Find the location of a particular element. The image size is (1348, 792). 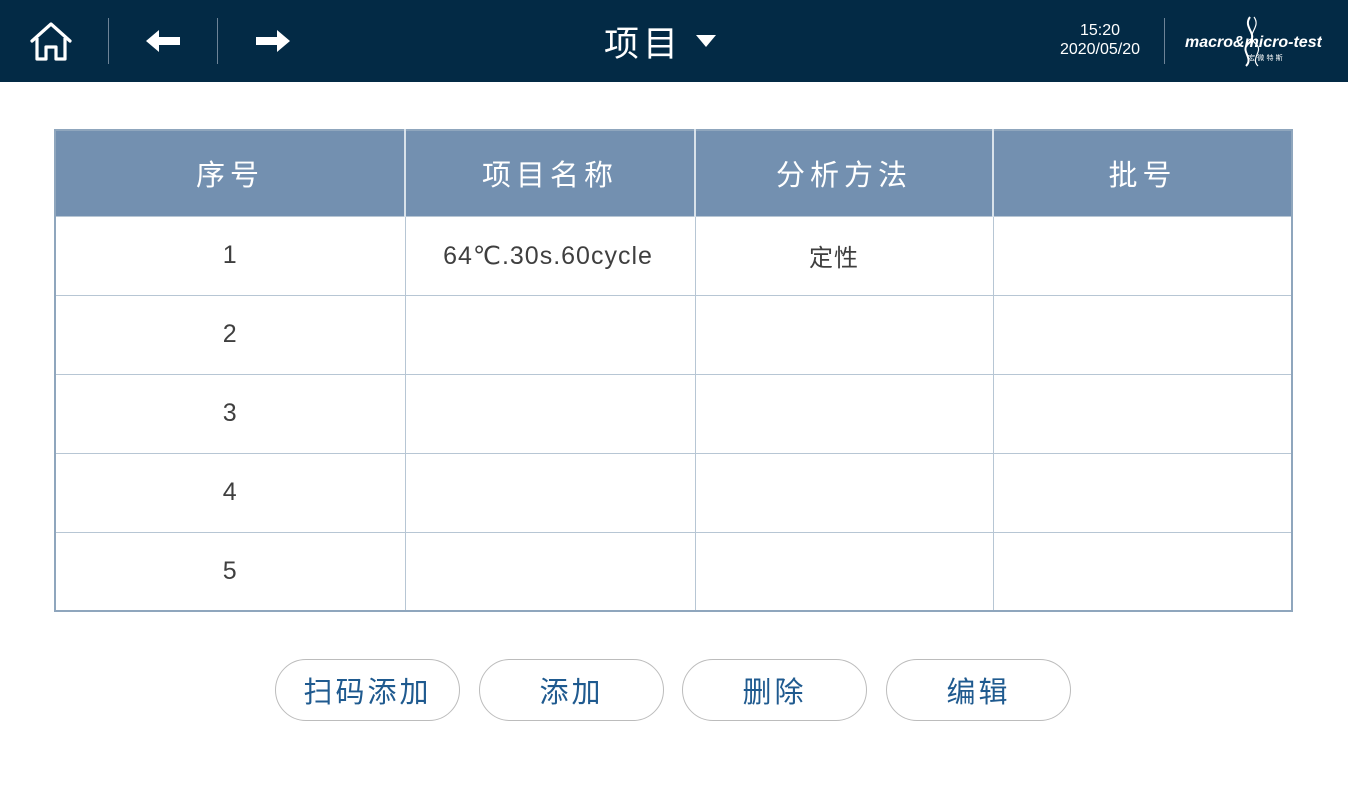

col-header-index: 序号 is located at coordinates (230, 173).